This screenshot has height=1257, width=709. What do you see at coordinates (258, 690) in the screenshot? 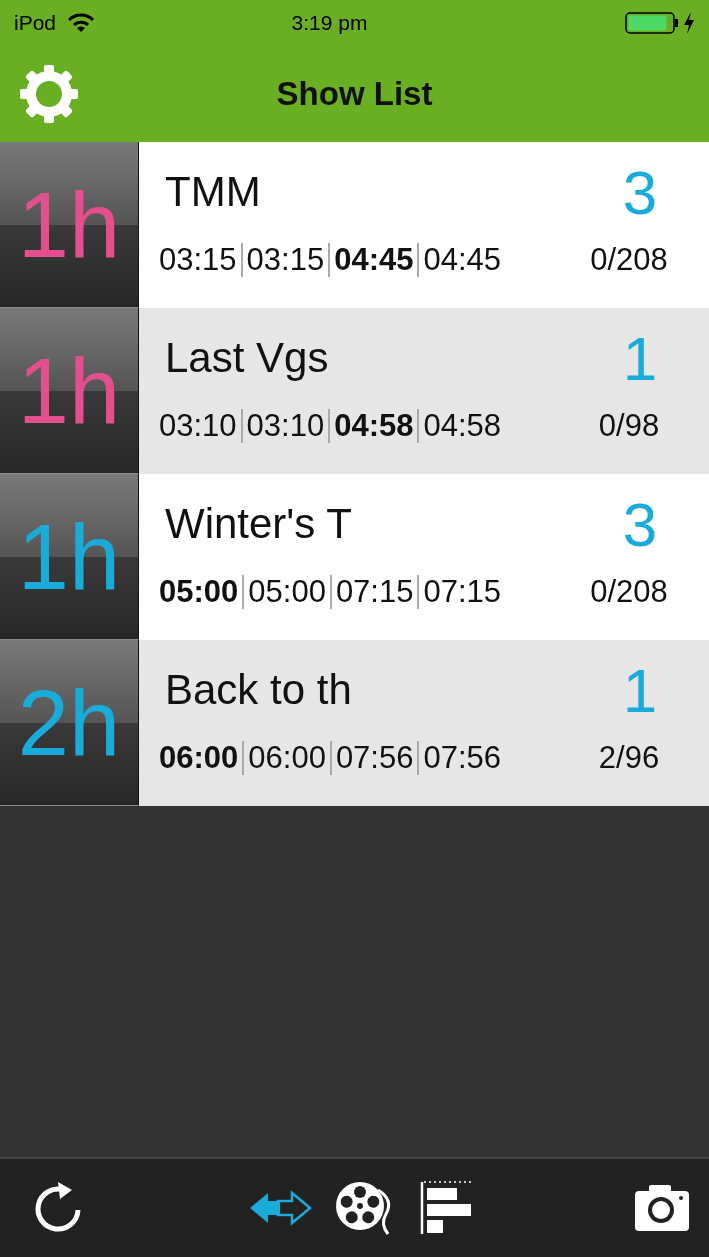
I see `show-title: Back to th` at bounding box center [258, 690].